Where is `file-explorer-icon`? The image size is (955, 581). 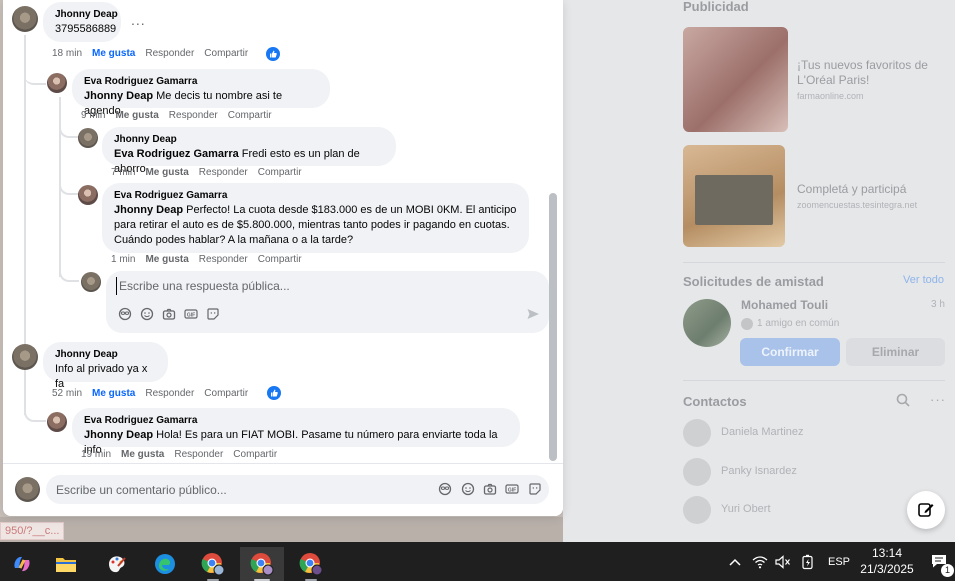 file-explorer-icon is located at coordinates (66, 564).